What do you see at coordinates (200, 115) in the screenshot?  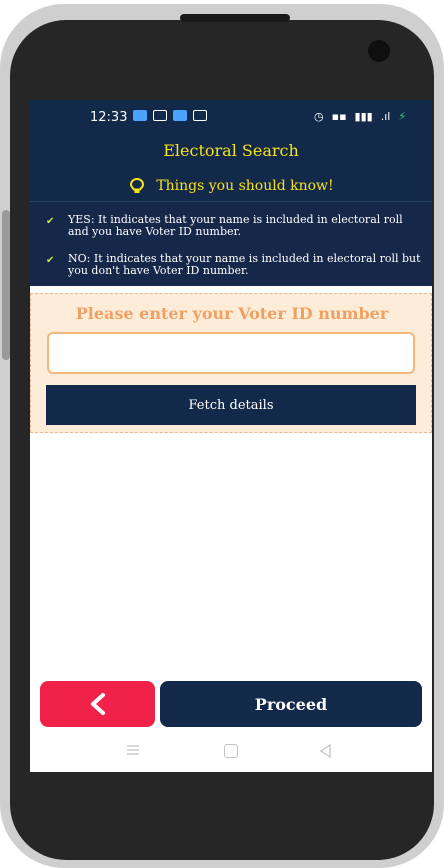 I see `card-icon` at bounding box center [200, 115].